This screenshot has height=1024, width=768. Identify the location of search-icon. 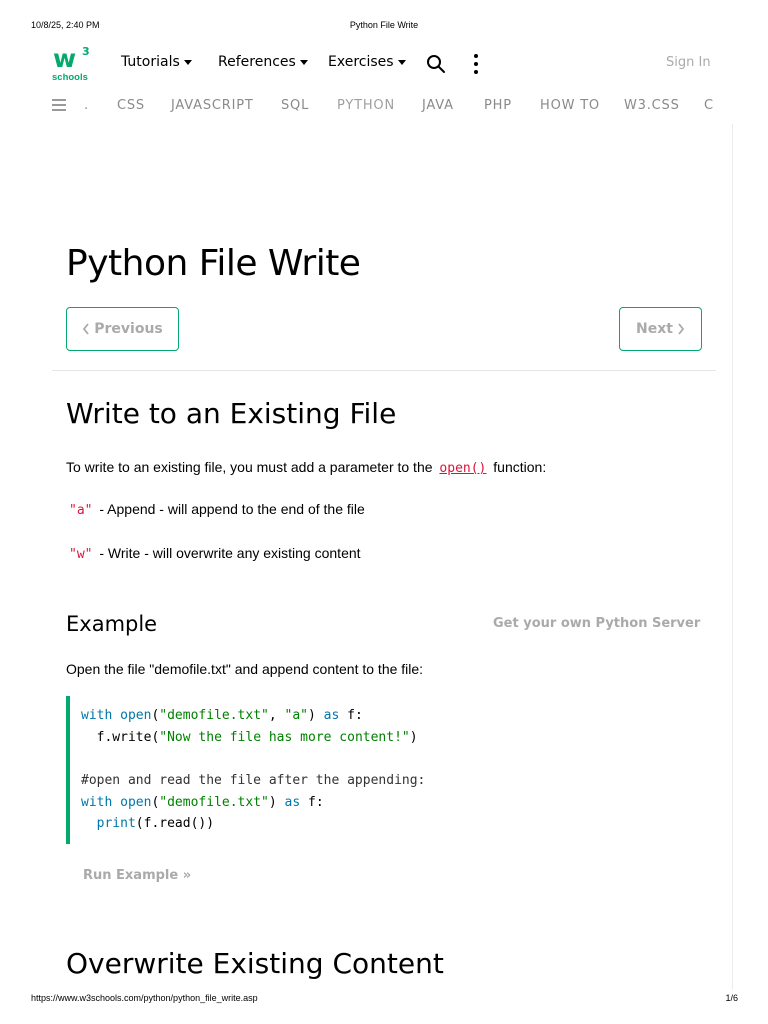
(436, 64).